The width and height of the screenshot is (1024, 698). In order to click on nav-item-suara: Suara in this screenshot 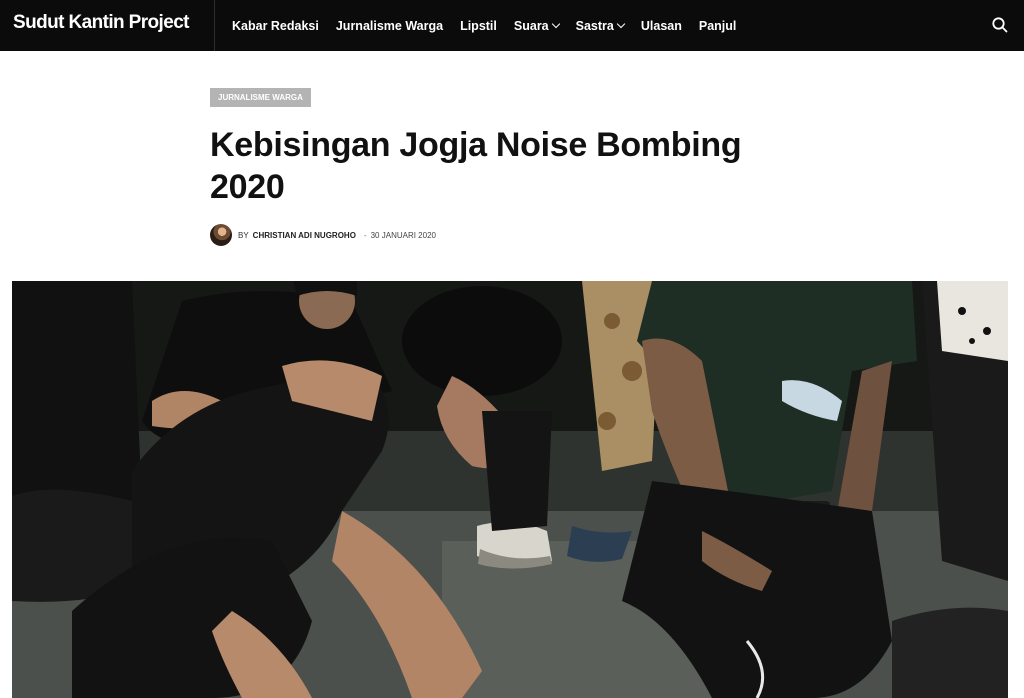, I will do `click(536, 25)`.